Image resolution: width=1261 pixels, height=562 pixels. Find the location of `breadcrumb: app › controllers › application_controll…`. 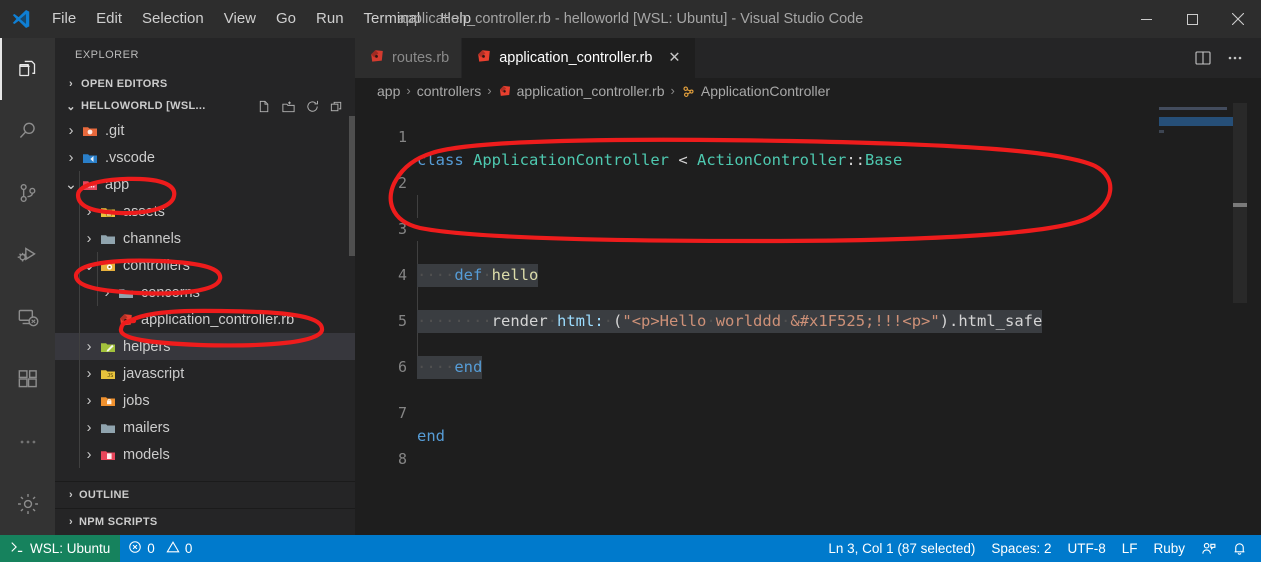

breadcrumb: app › controllers › application_controll… is located at coordinates (808, 90).